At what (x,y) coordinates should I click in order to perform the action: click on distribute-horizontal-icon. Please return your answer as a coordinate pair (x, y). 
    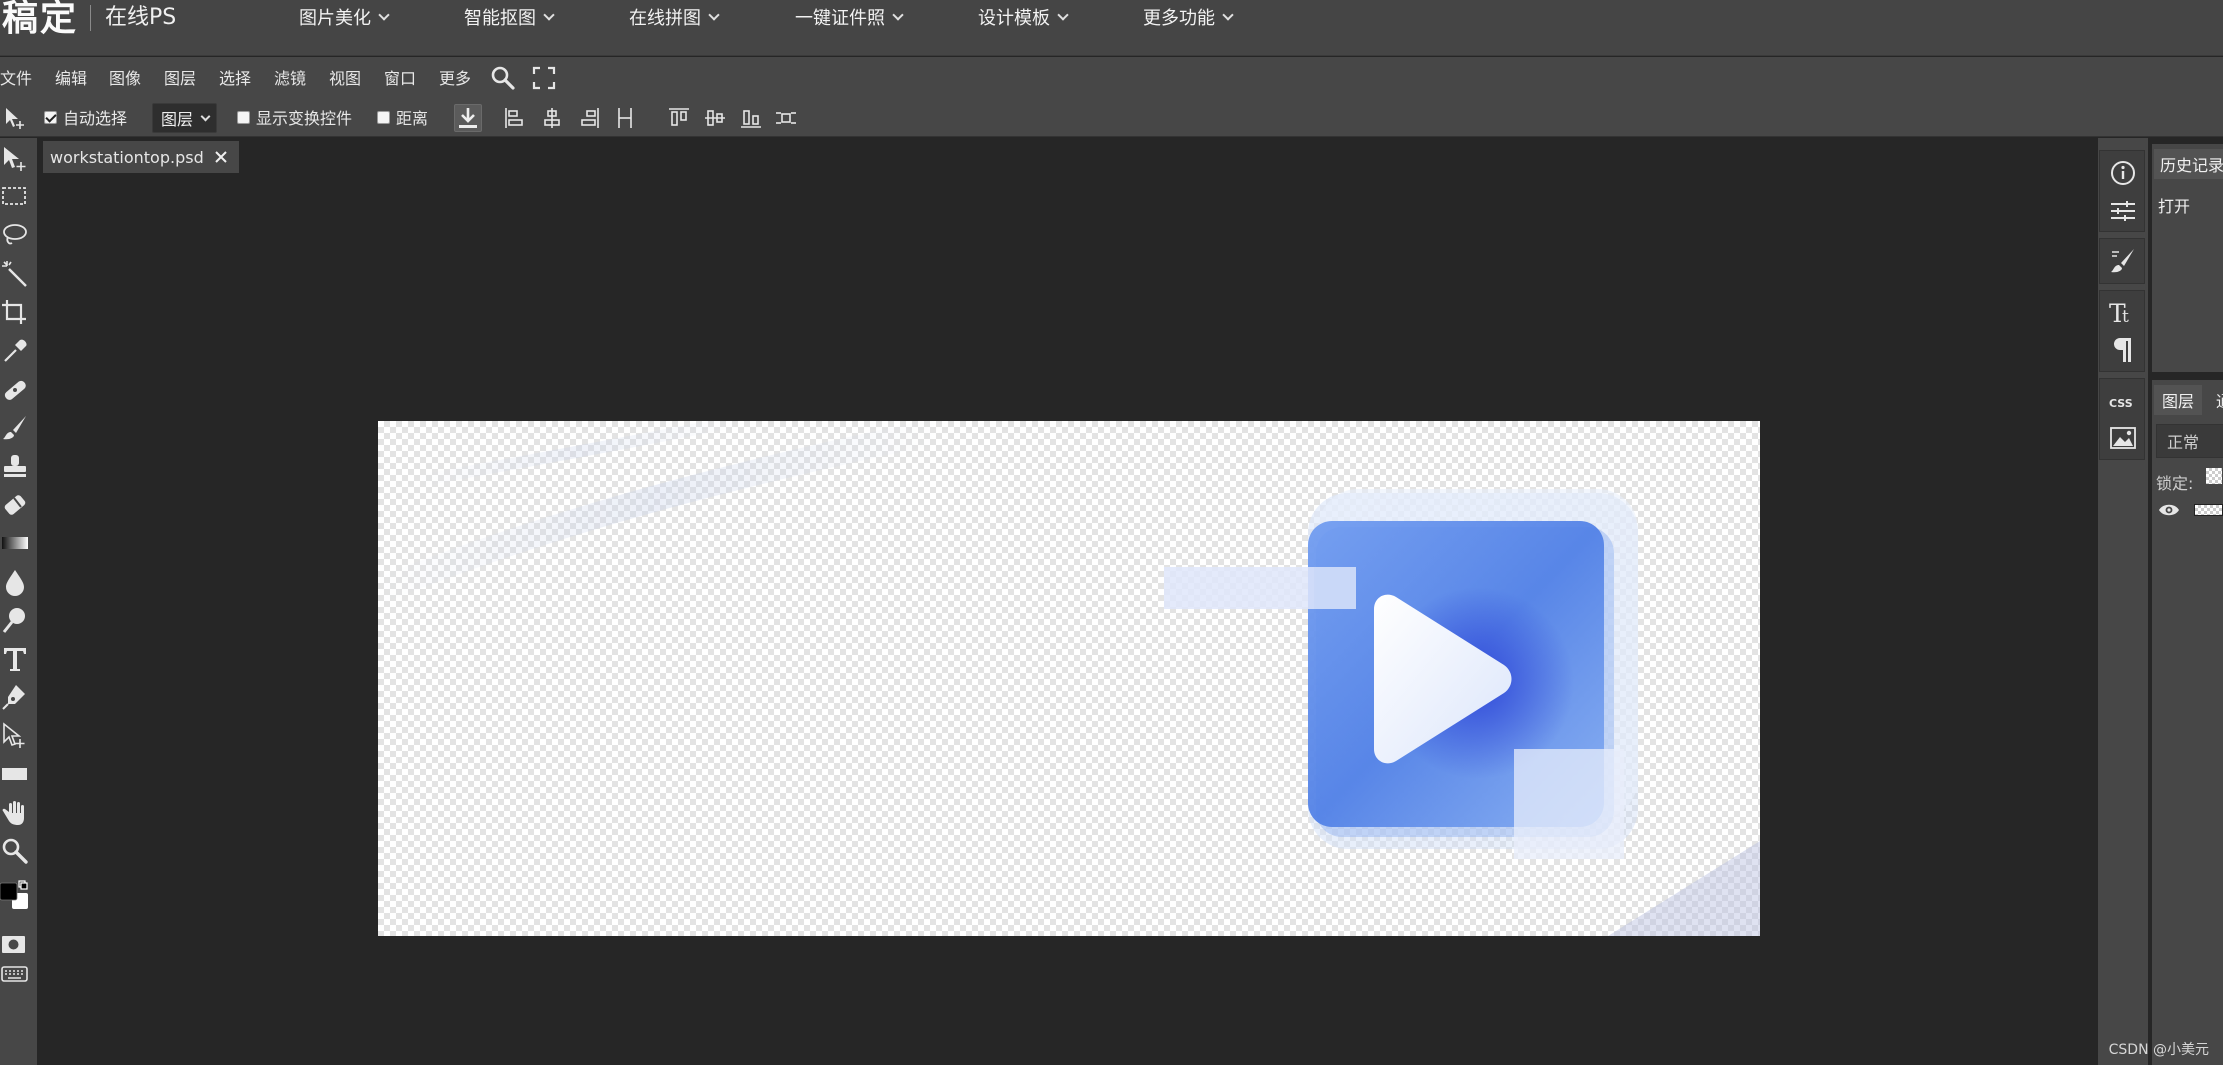
    Looking at the image, I should click on (625, 118).